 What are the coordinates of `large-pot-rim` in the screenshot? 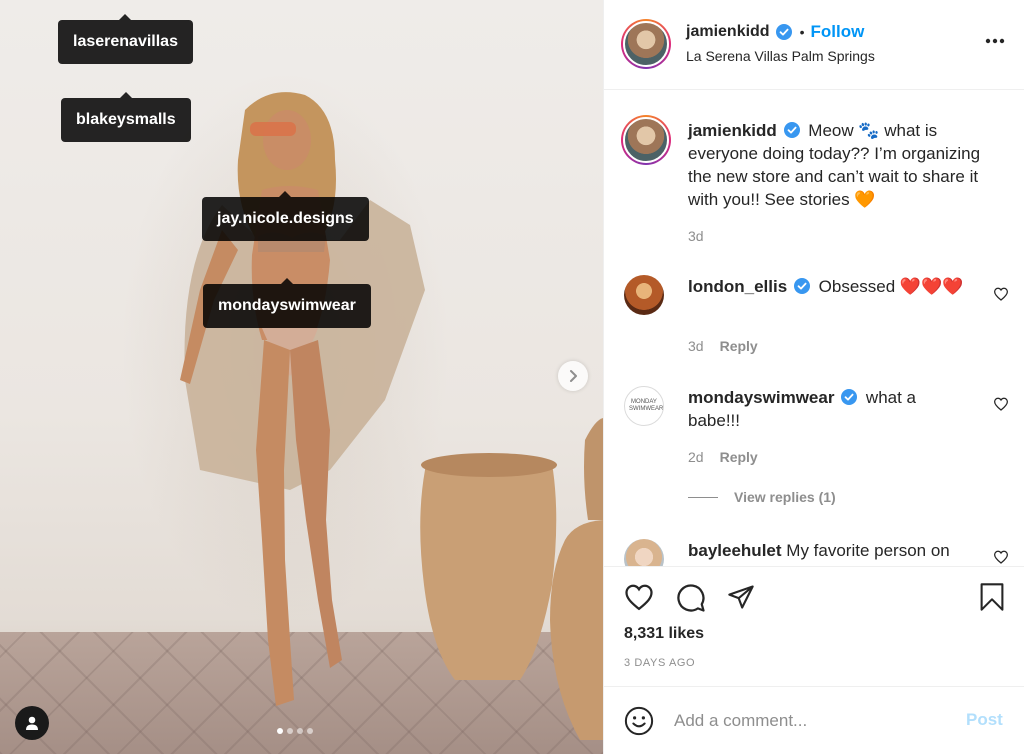 It's located at (489, 465).